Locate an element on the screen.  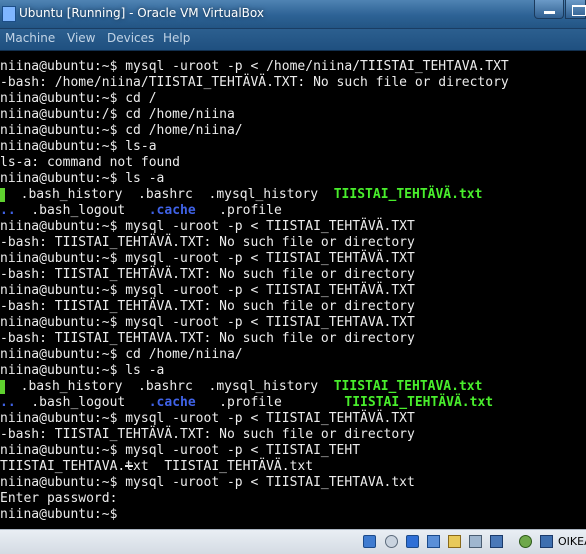
usb-icon is located at coordinates (412, 541).